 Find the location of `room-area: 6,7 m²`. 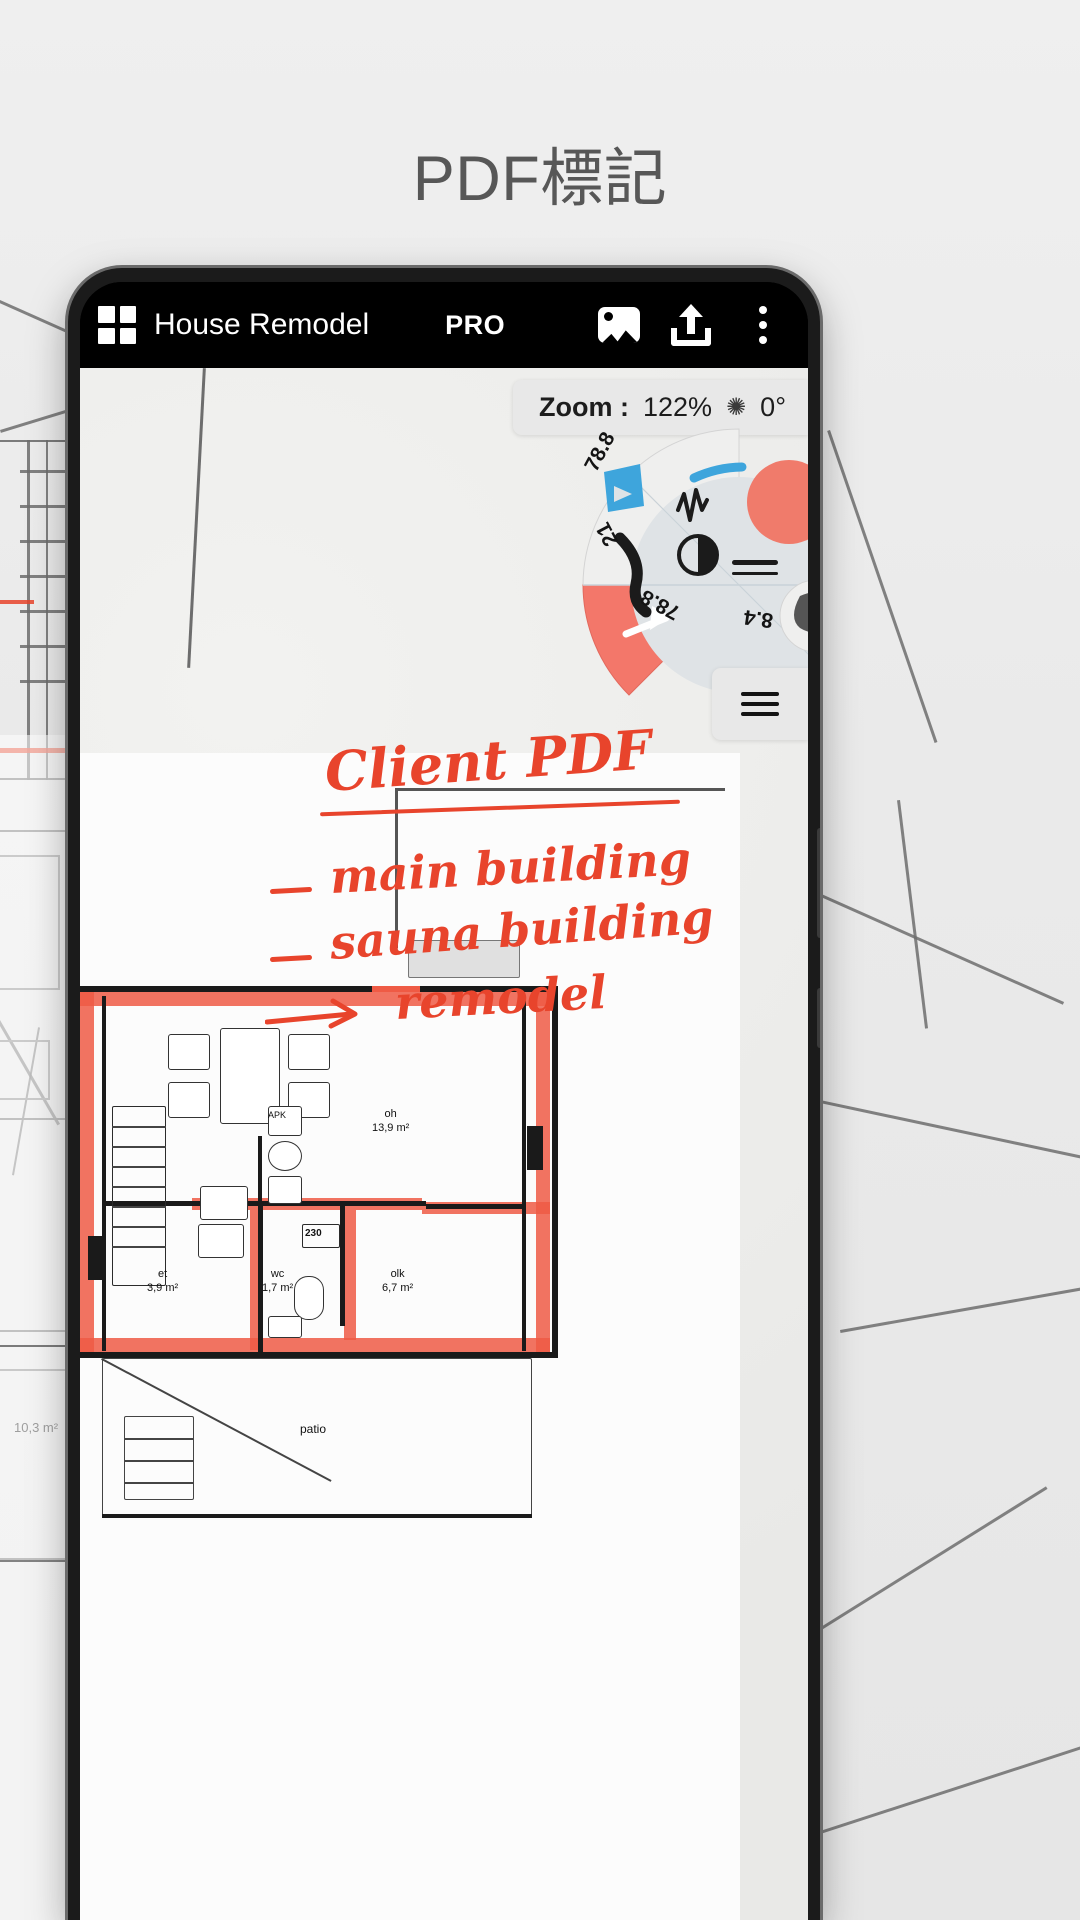

room-area: 6,7 m² is located at coordinates (398, 1287).